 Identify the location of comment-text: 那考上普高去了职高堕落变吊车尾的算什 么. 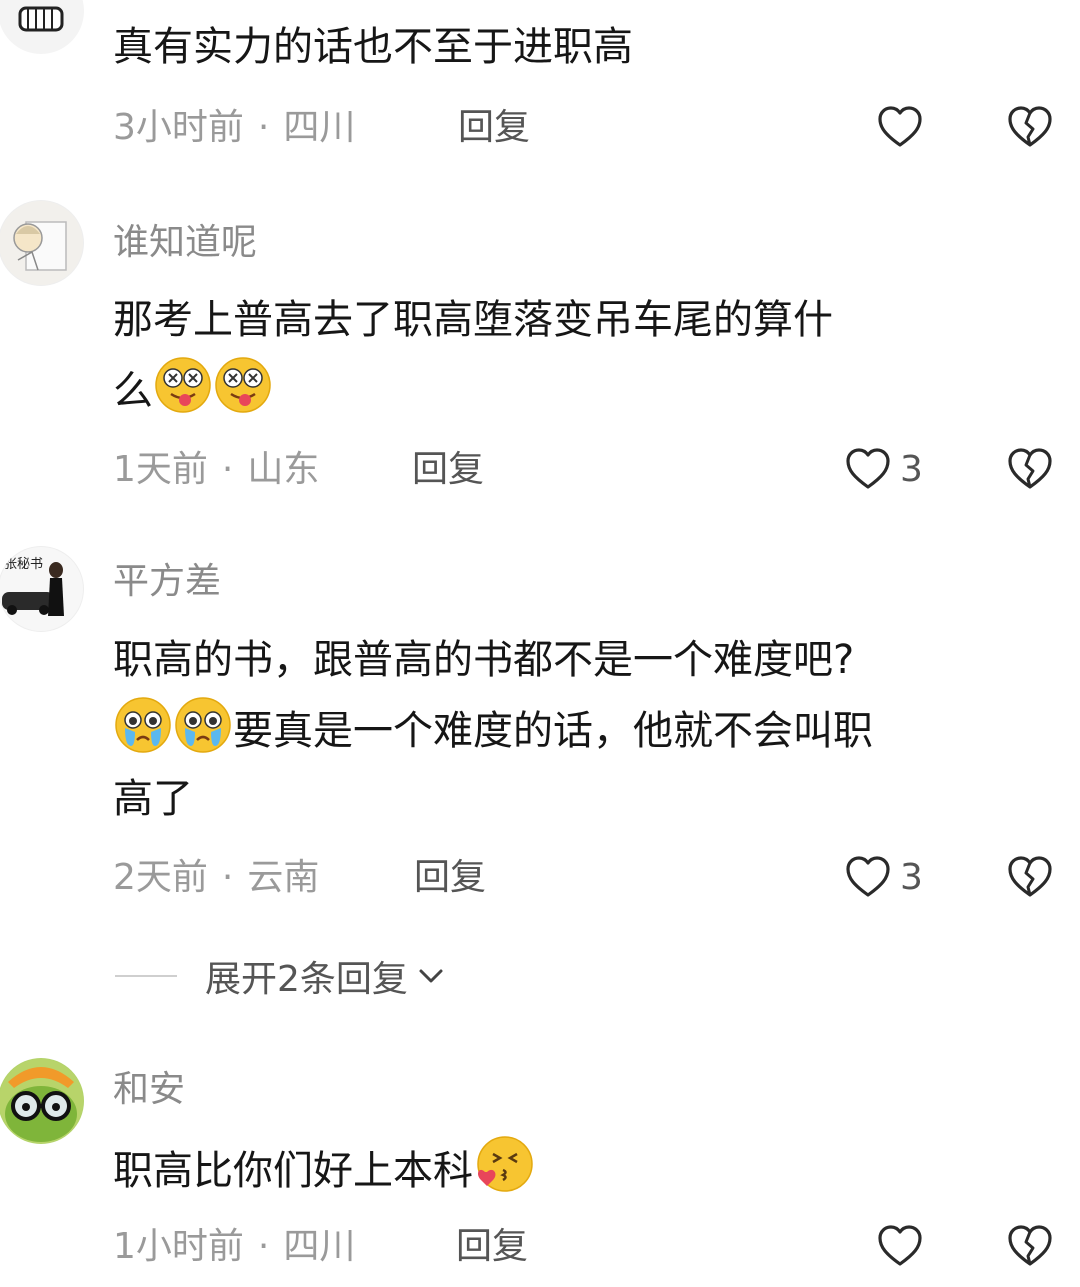
(588, 355).